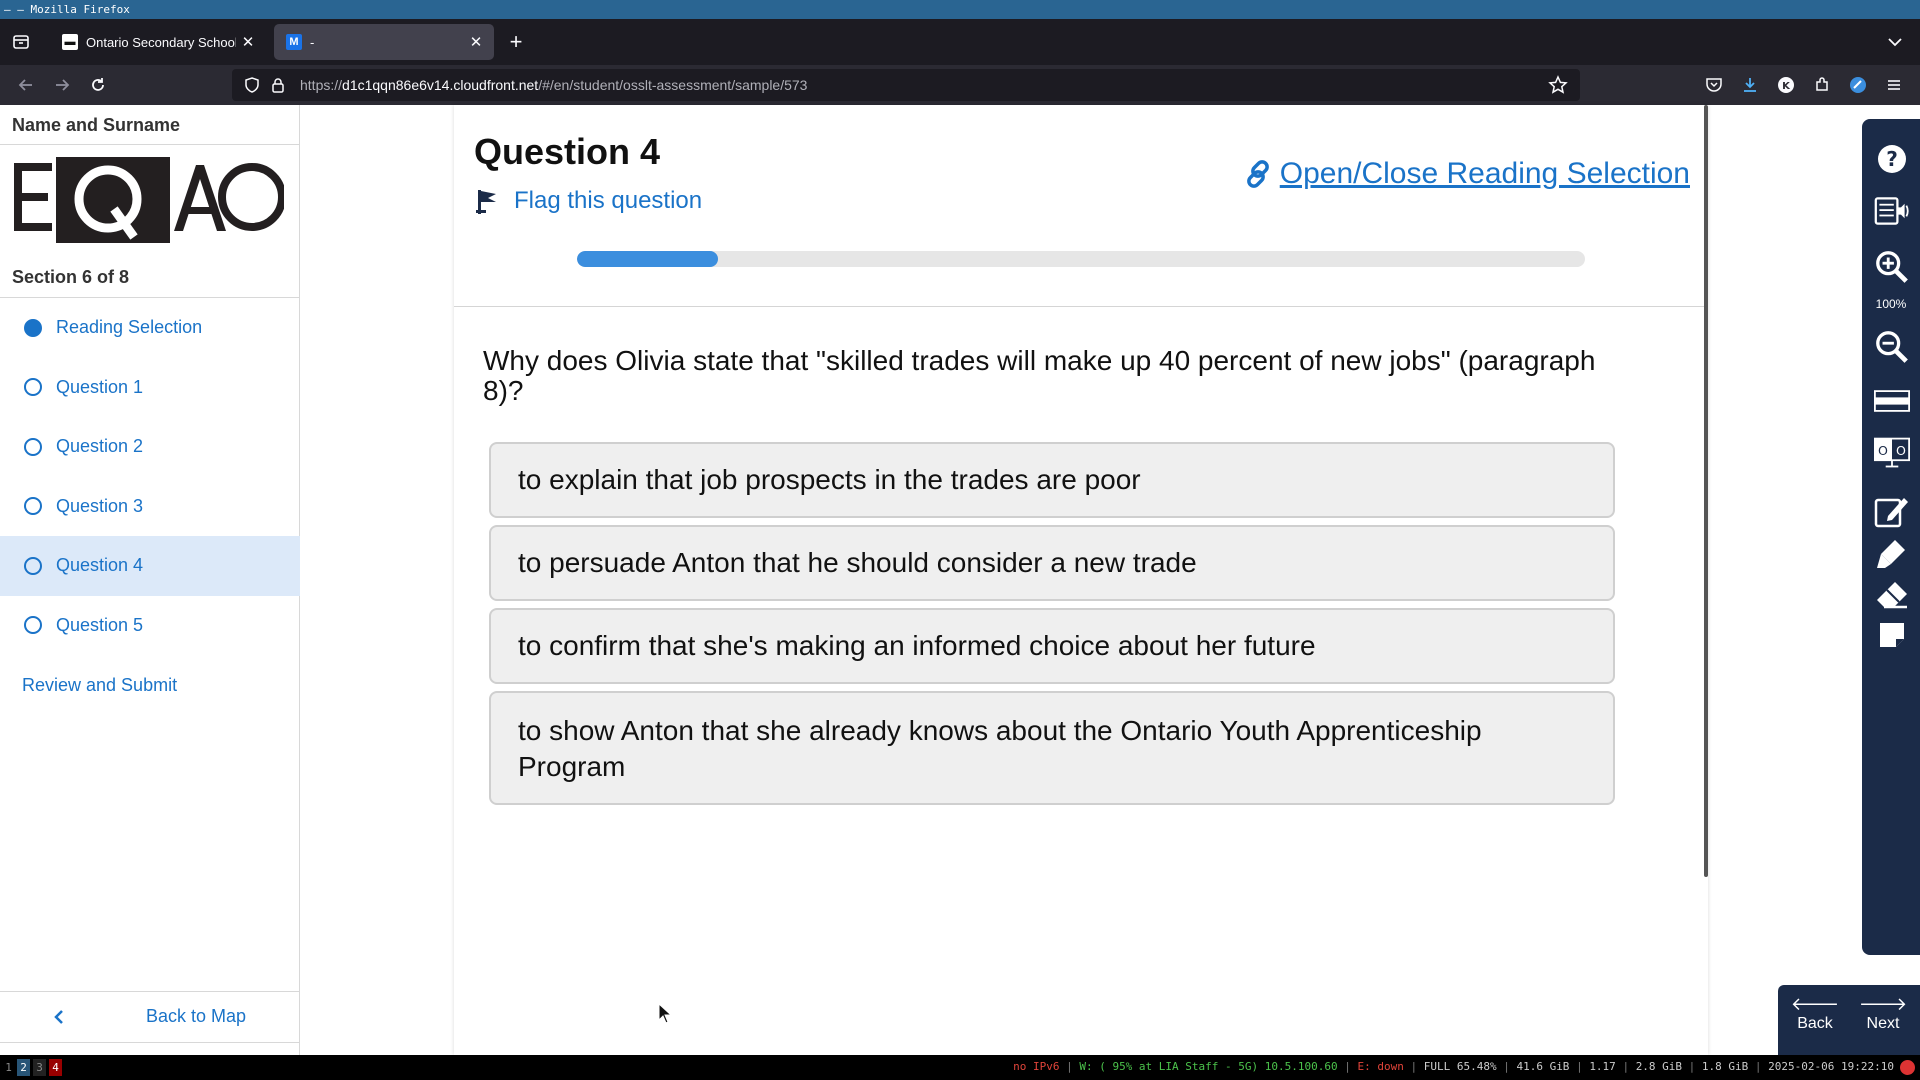  I want to click on accessibility-toolbar: ? 100% OO, so click(1891, 537).